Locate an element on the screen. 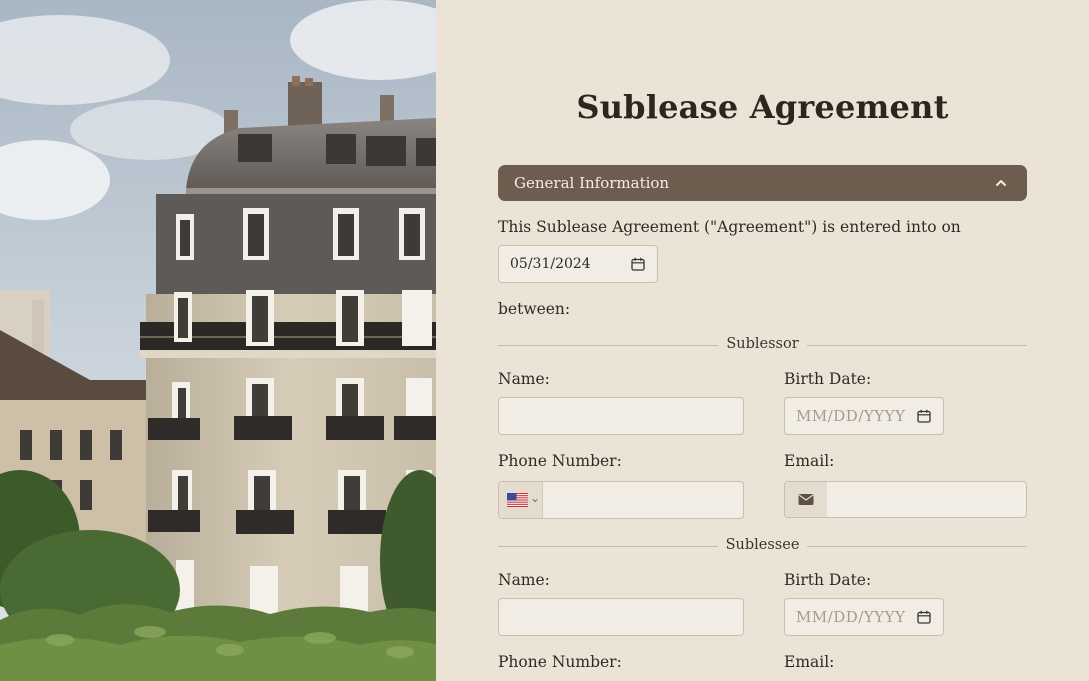 Image resolution: width=1089 pixels, height=681 pixels. agreement-date-input: 05/31/2024 is located at coordinates (578, 264).